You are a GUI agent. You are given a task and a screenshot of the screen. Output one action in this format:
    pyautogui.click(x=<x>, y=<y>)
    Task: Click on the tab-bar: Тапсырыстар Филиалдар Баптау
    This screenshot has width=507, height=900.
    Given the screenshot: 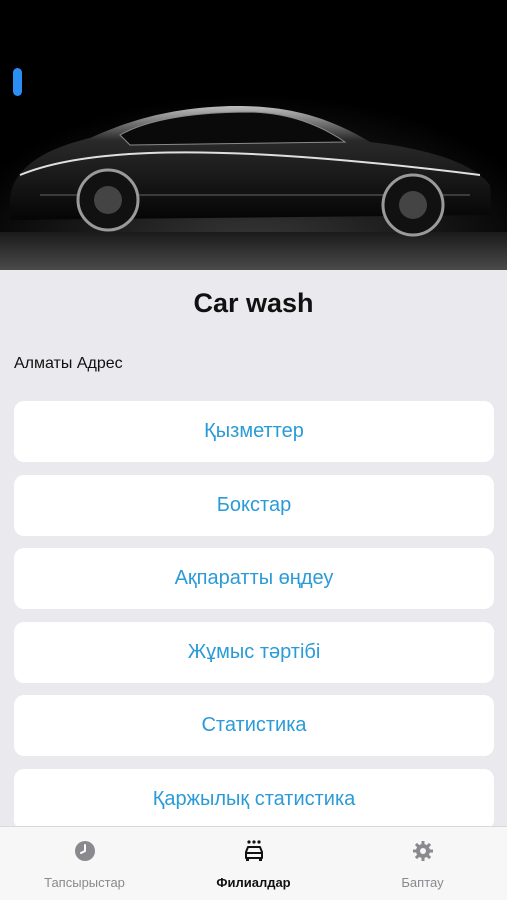 What is the action you would take?
    pyautogui.click(x=253, y=863)
    